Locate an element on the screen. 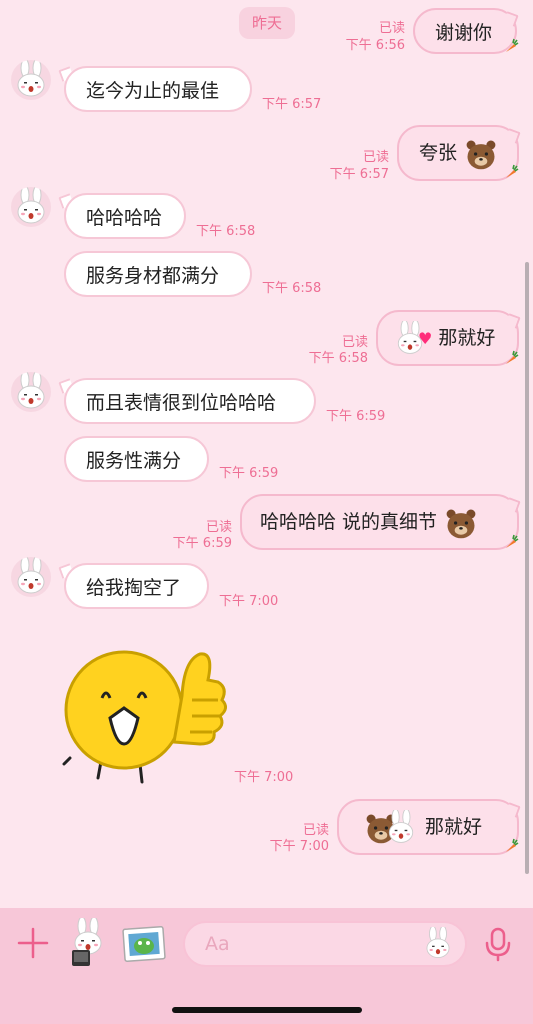 The width and height of the screenshot is (533, 1024). message-bubble-incoming: 给我掏空了 is located at coordinates (136, 586).